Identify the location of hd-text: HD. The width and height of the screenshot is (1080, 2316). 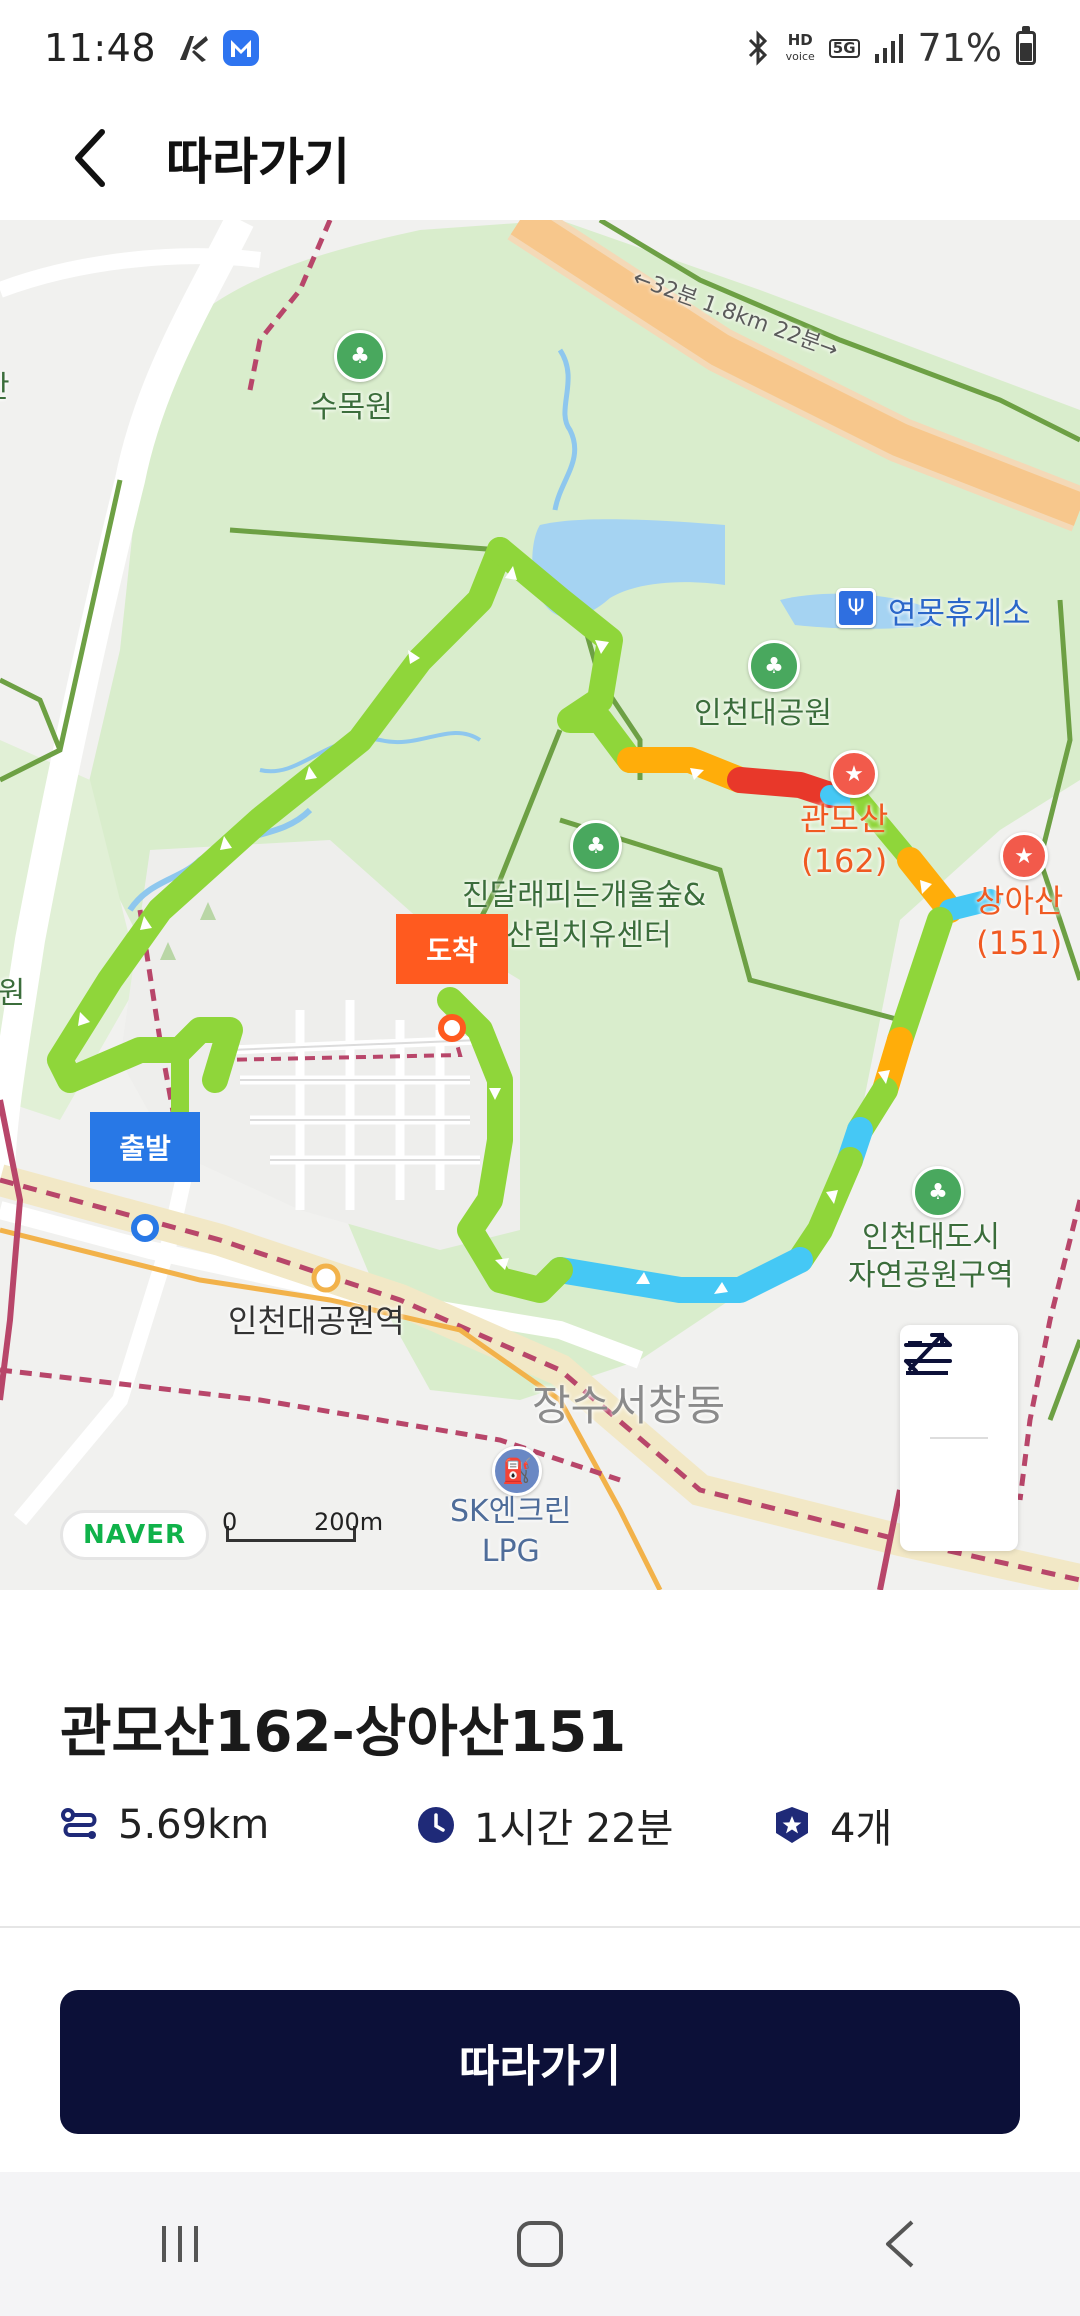
(800, 39).